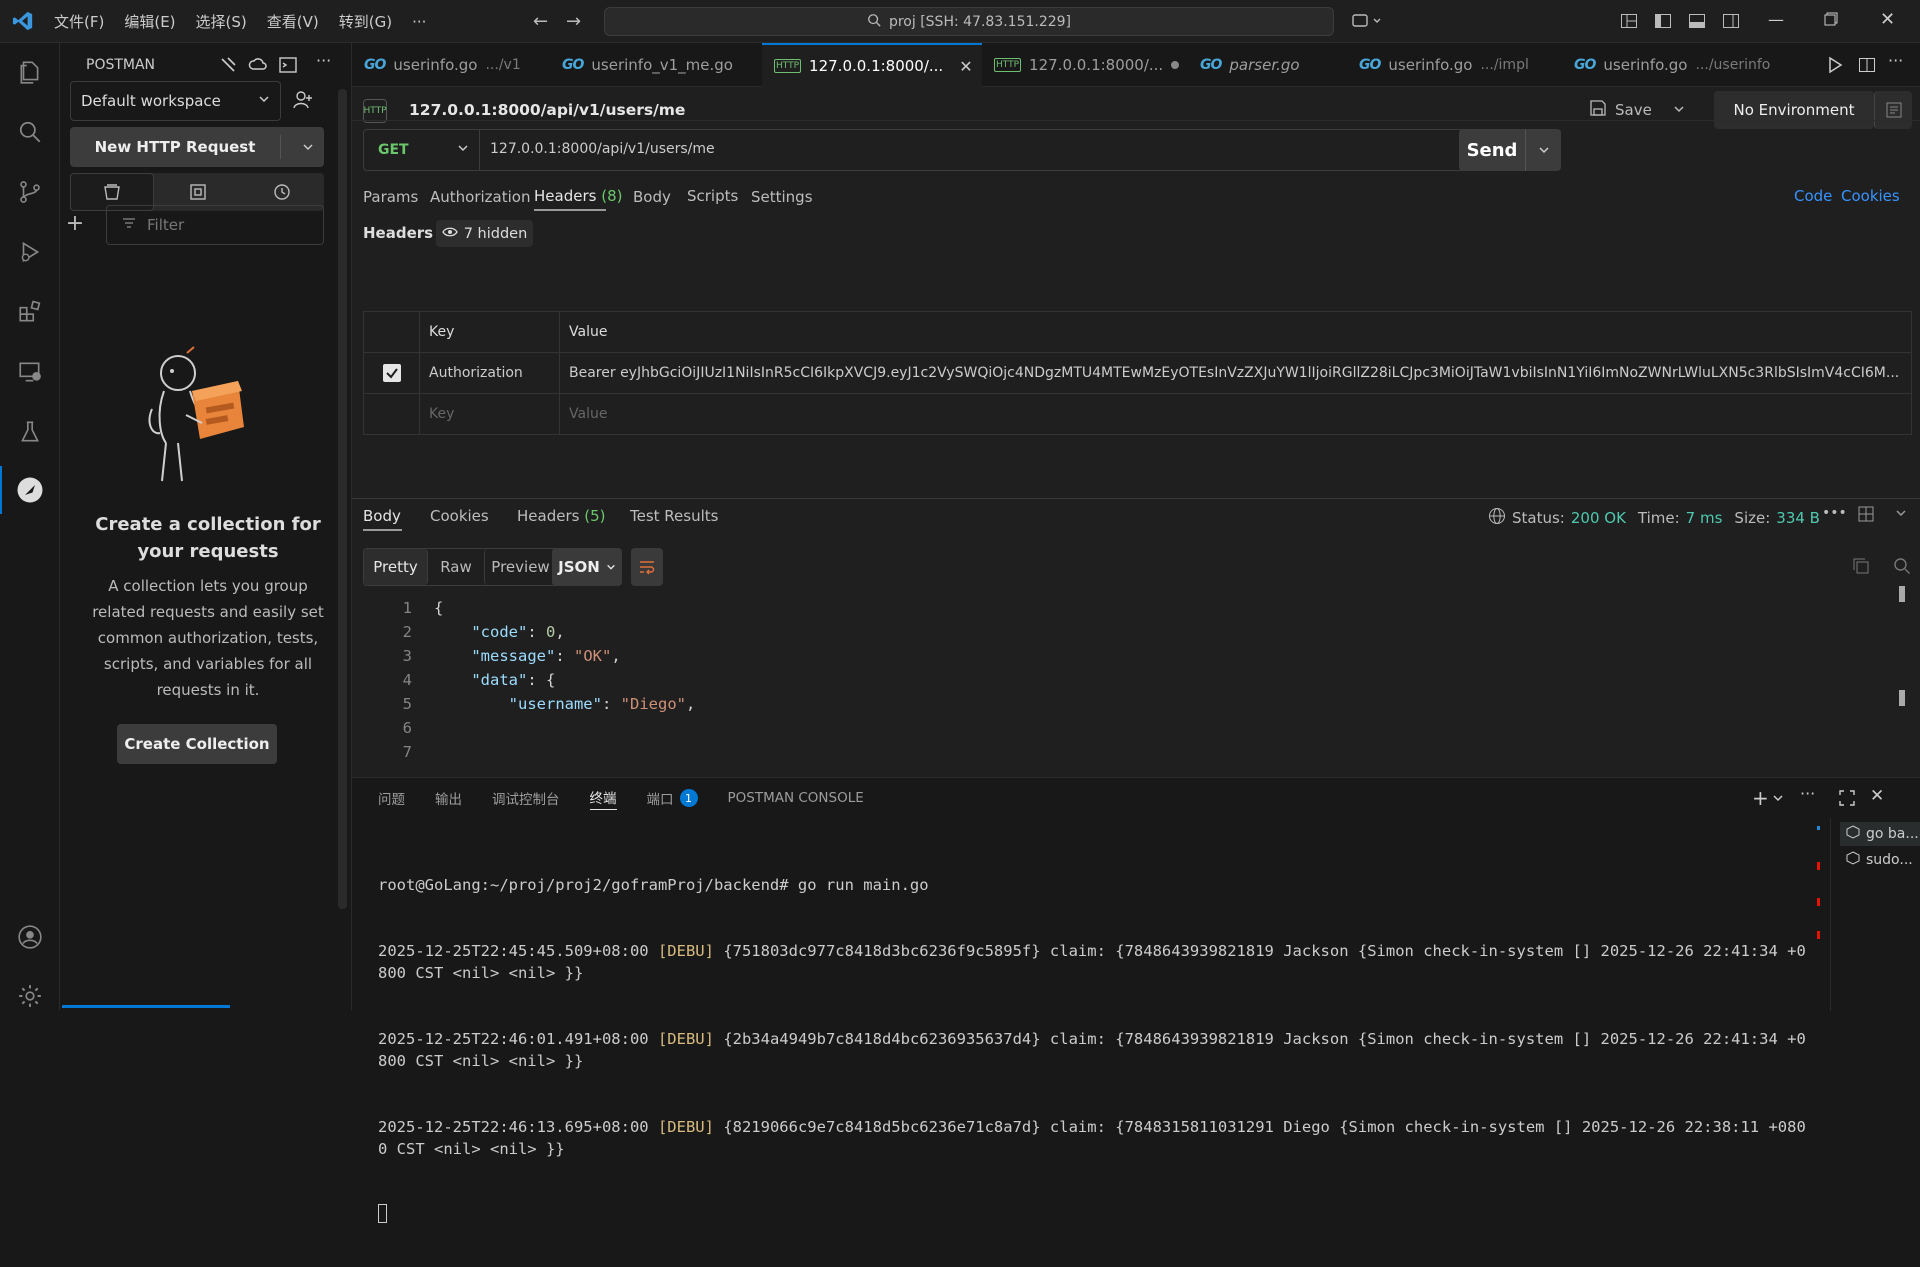 The image size is (1920, 1267). I want to click on panel-tab-debug-console: 调试控制台, so click(526, 798).